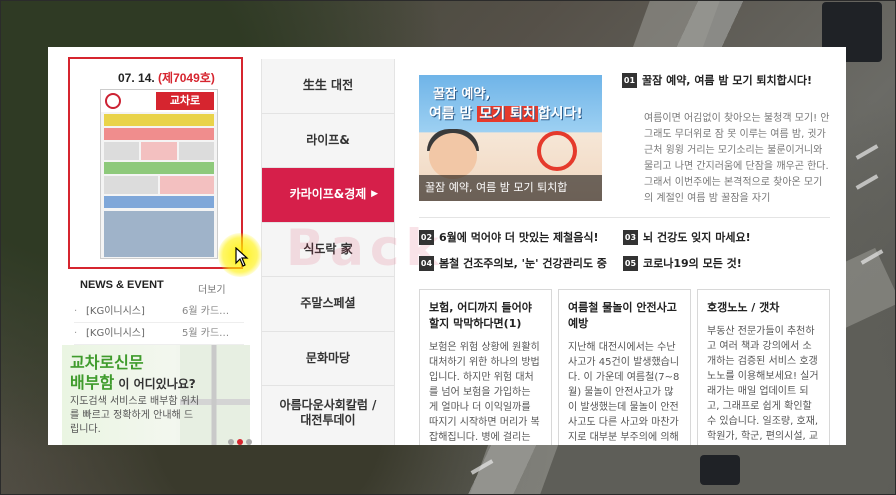  What do you see at coordinates (692, 263) in the screenshot?
I see `article-title: 코로나19의 모든 것!` at bounding box center [692, 263].